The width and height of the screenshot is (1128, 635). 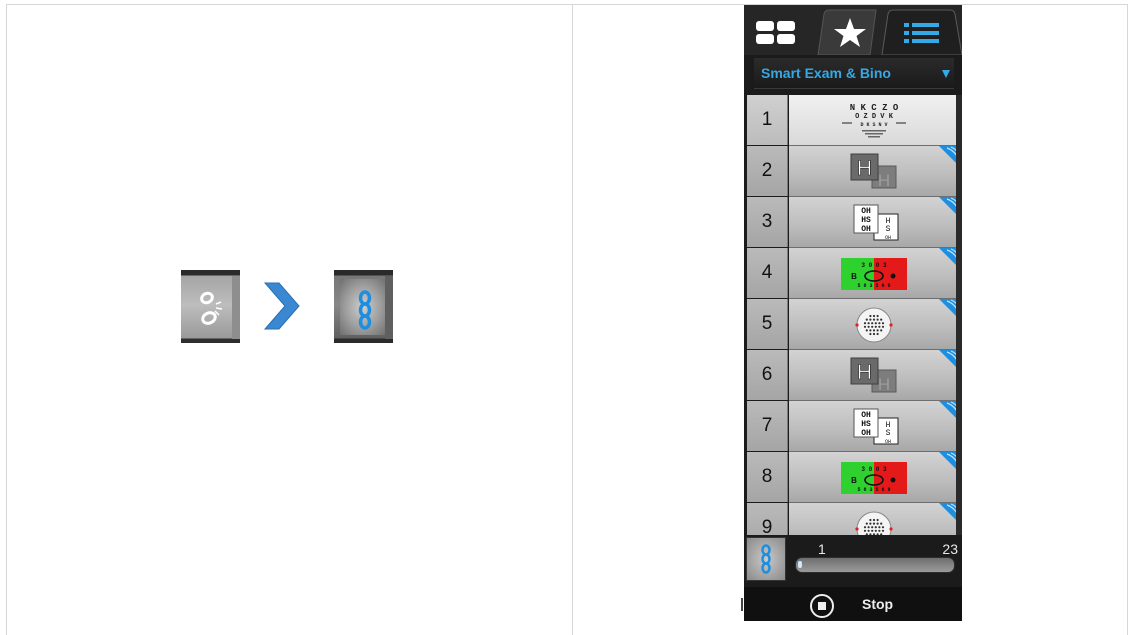 I want to click on star-icon, so click(x=847, y=32).